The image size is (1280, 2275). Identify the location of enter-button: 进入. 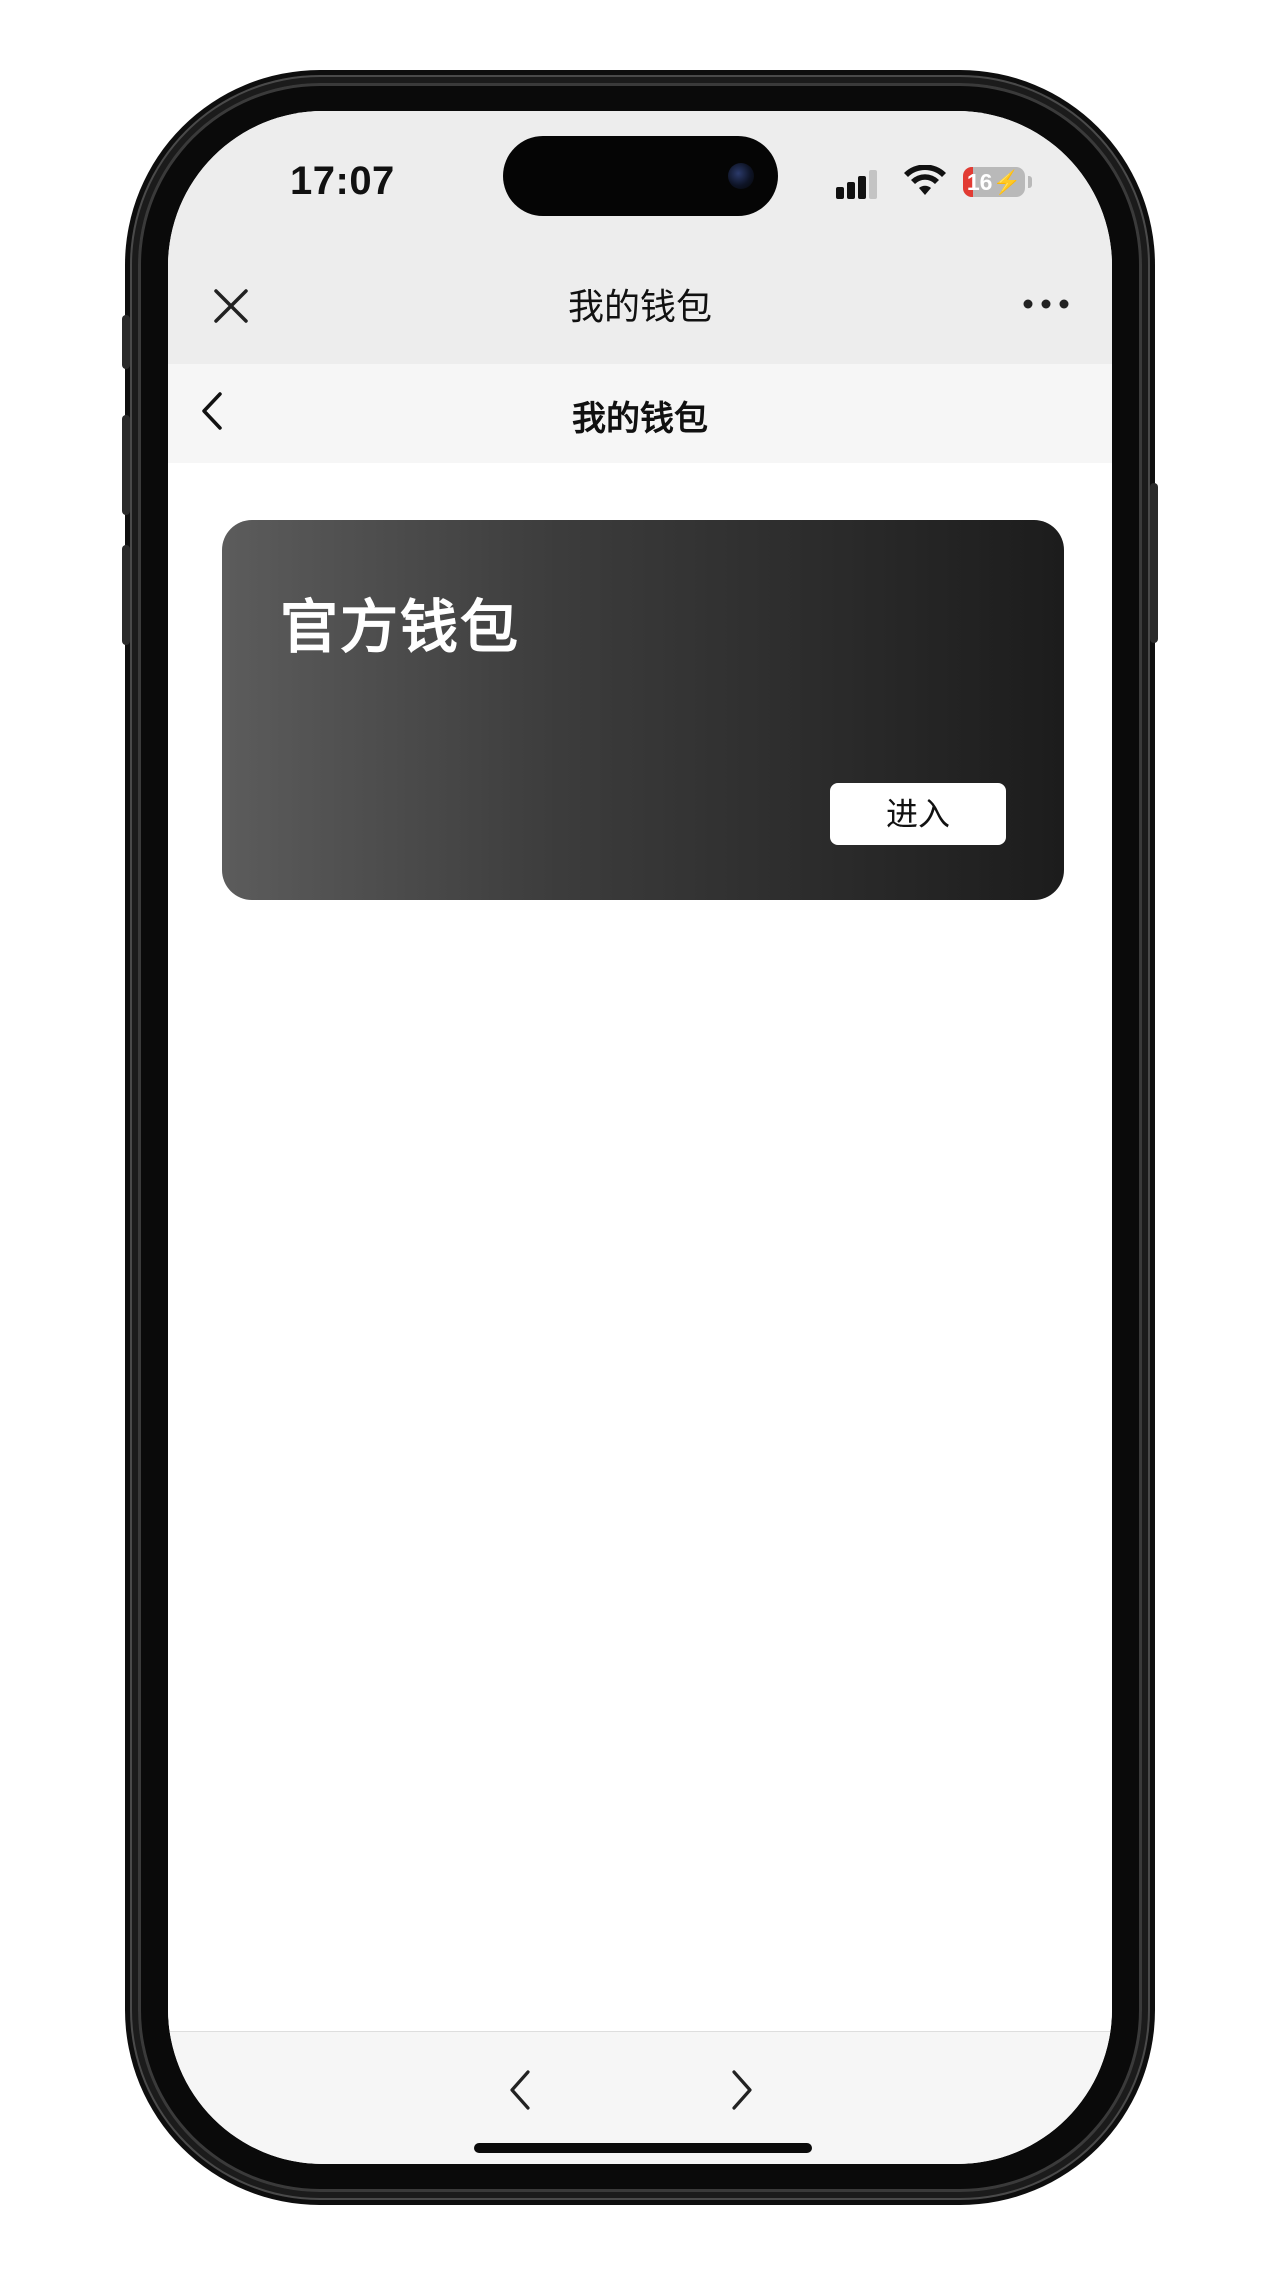
(918, 814).